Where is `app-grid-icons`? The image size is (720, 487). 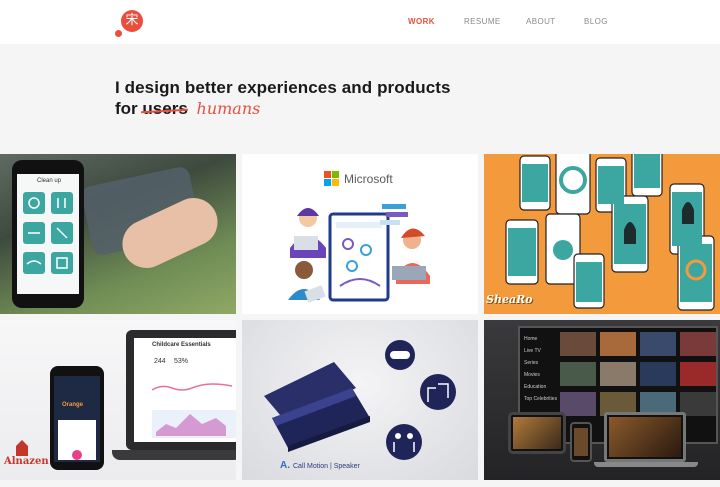 app-grid-icons is located at coordinates (48, 233).